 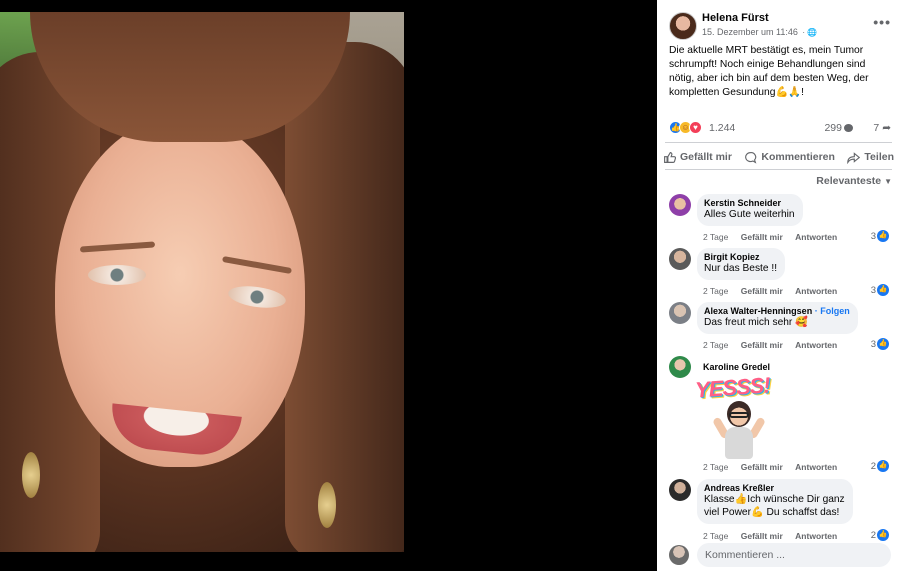 What do you see at coordinates (740, 257) in the screenshot?
I see `commenter-name: Birgit Kopiez` at bounding box center [740, 257].